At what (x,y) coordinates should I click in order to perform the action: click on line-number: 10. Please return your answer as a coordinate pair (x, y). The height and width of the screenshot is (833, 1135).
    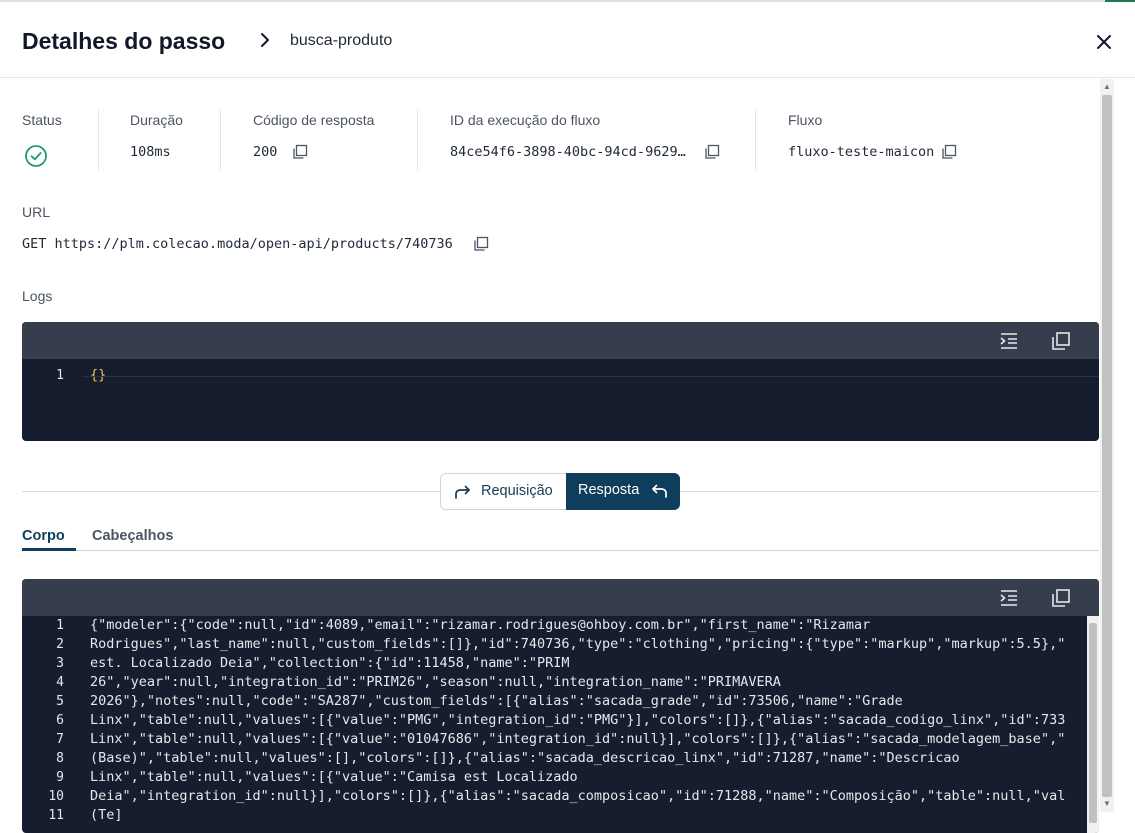
    Looking at the image, I should click on (56, 796).